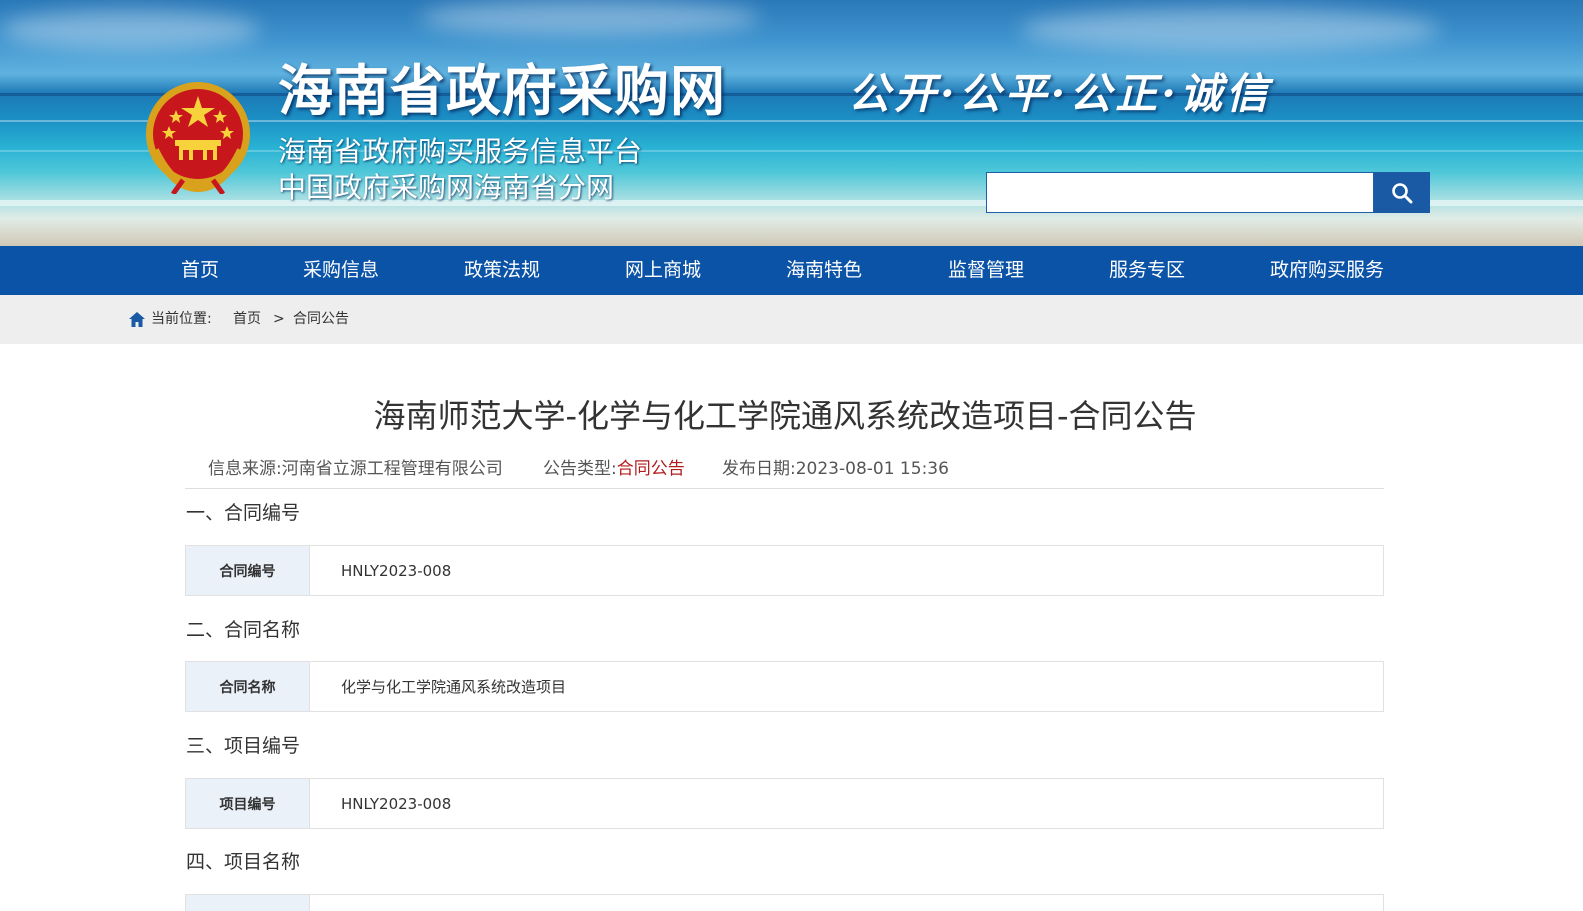  What do you see at coordinates (791, 319) in the screenshot?
I see `breadcrumb: 当前位置: 首页 > 合同公告` at bounding box center [791, 319].